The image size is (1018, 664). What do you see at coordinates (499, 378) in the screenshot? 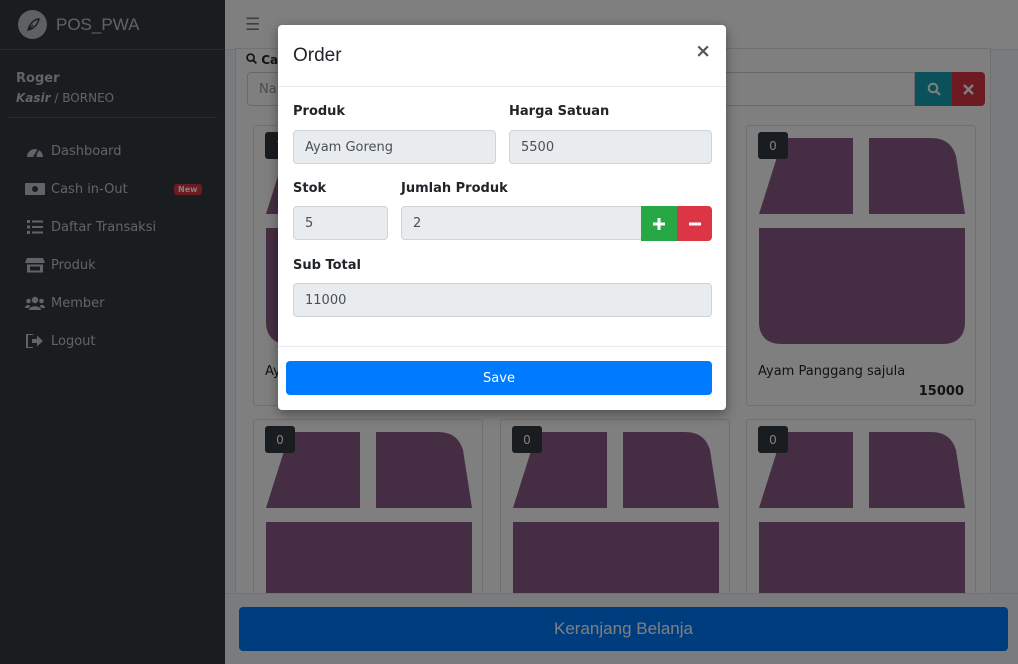
I see `save-button: Save` at bounding box center [499, 378].